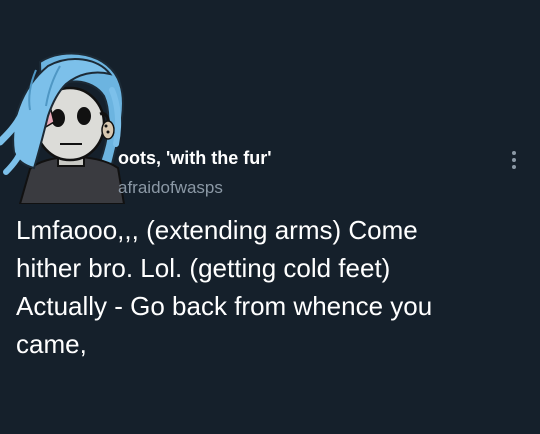 Image resolution: width=540 pixels, height=434 pixels. I want to click on more-options-button, so click(514, 160).